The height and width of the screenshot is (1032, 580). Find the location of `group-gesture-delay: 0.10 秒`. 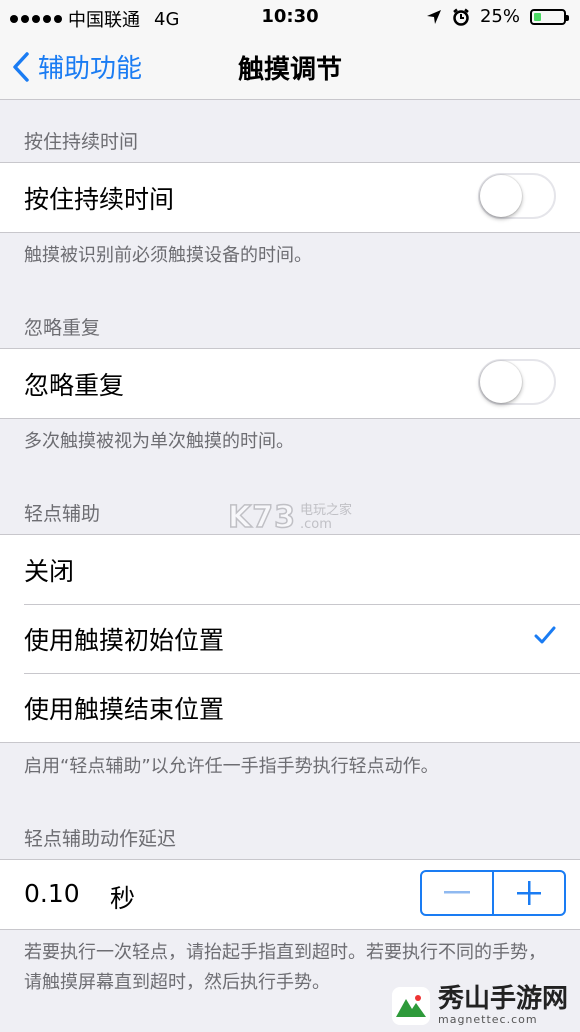

group-gesture-delay: 0.10 秒 is located at coordinates (290, 894).